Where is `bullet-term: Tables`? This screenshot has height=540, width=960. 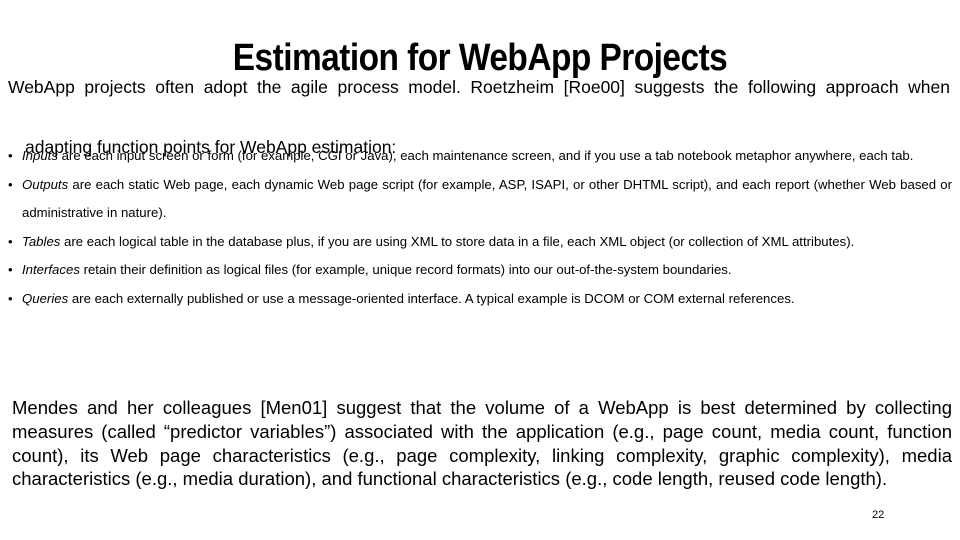 bullet-term: Tables is located at coordinates (41, 241).